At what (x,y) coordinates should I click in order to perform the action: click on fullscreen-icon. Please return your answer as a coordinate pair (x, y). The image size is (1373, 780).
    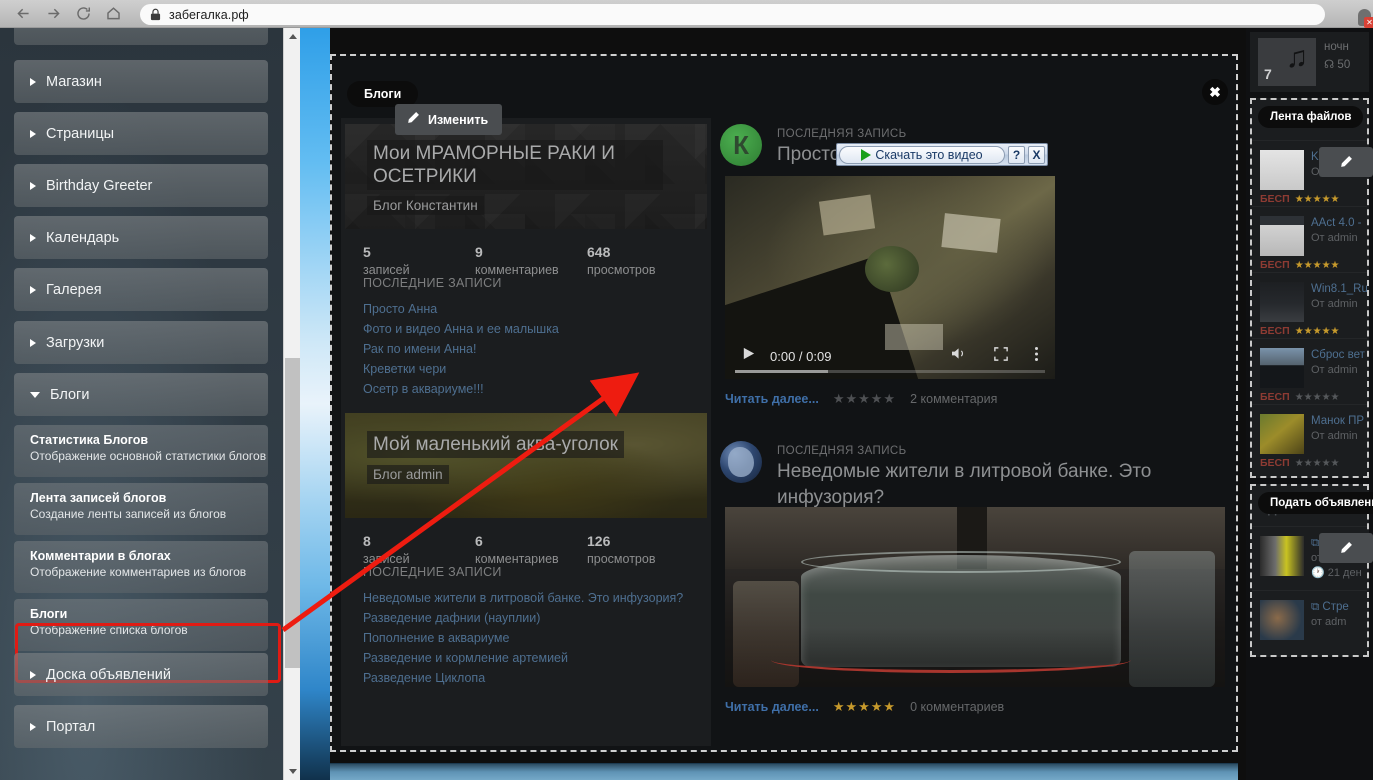
    Looking at the image, I should click on (1001, 356).